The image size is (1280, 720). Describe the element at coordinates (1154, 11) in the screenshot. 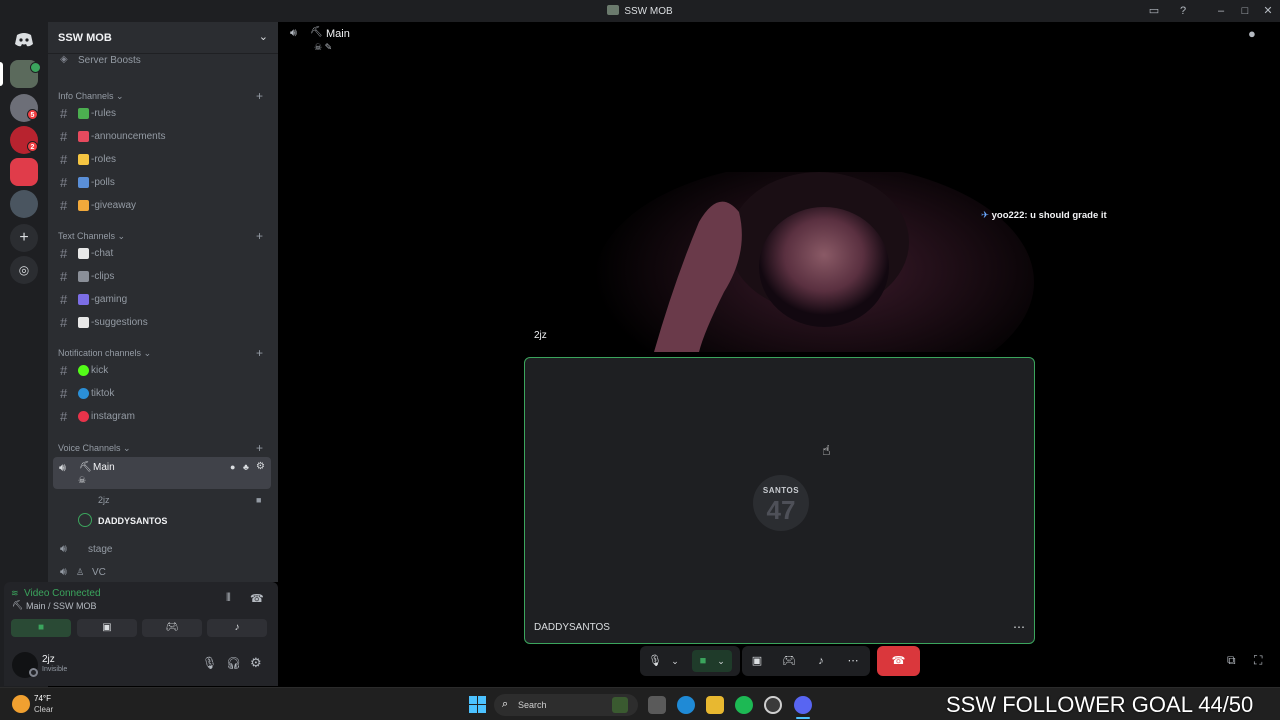

I see `inbox-icon: ▭` at that location.